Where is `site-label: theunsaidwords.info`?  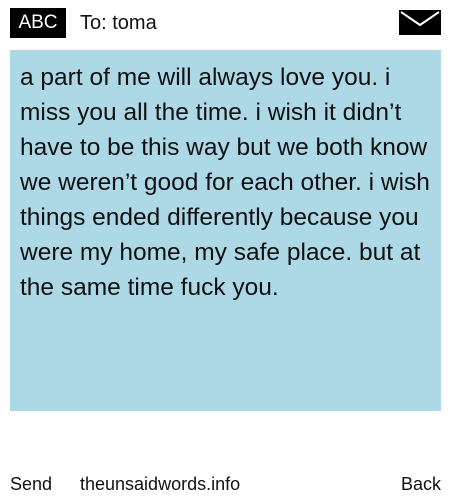
site-label: theunsaidwords.info is located at coordinates (160, 484).